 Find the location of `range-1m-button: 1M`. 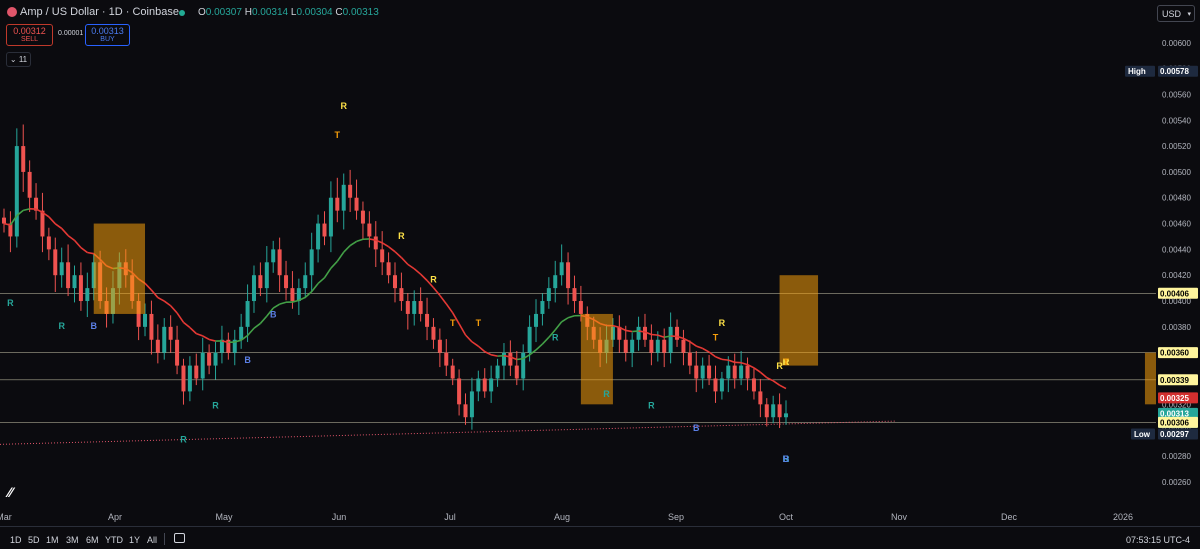

range-1m-button: 1M is located at coordinates (52, 540).